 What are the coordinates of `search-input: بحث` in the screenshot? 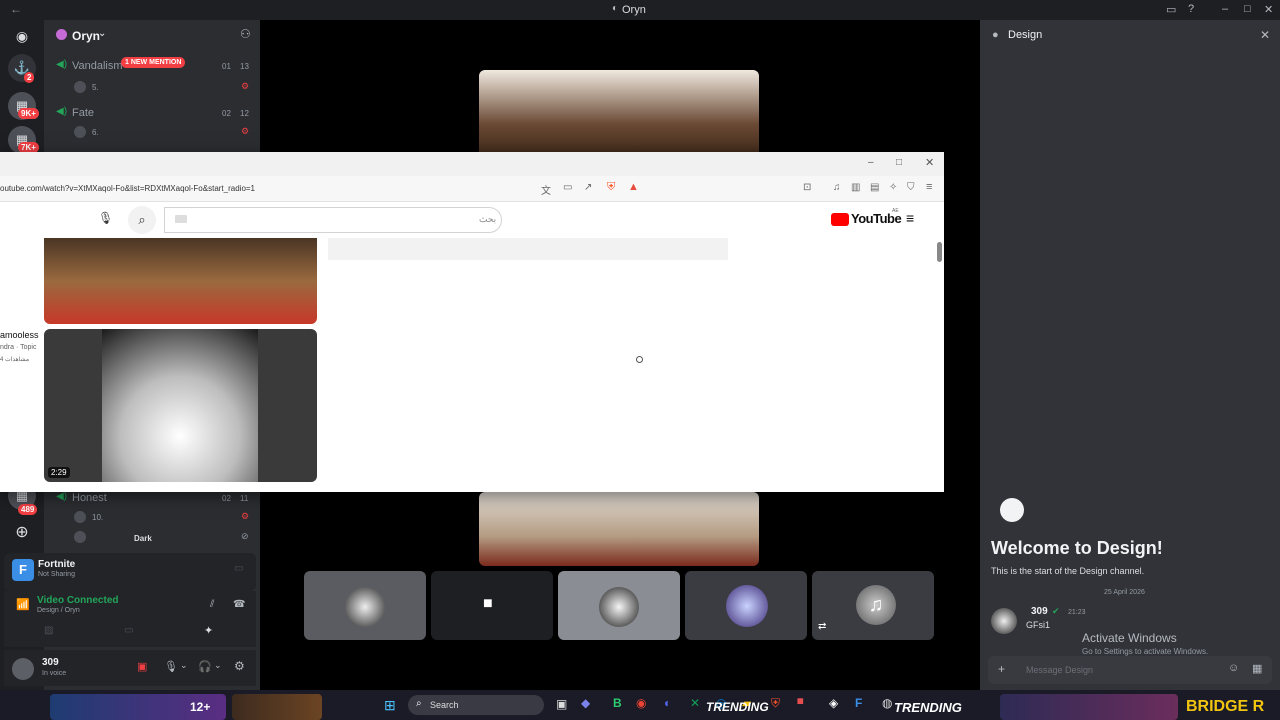 It's located at (333, 220).